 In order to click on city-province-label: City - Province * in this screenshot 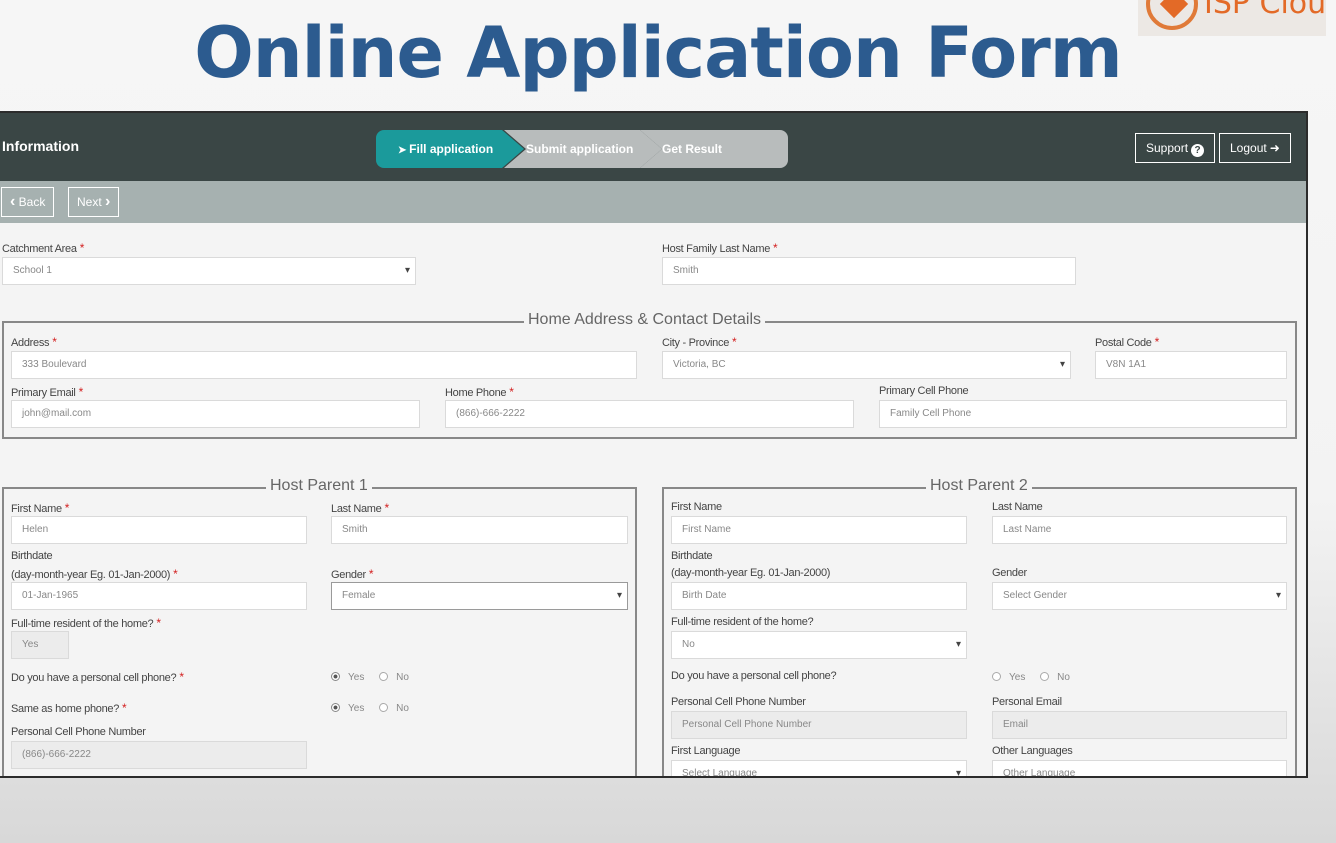, I will do `click(699, 342)`.